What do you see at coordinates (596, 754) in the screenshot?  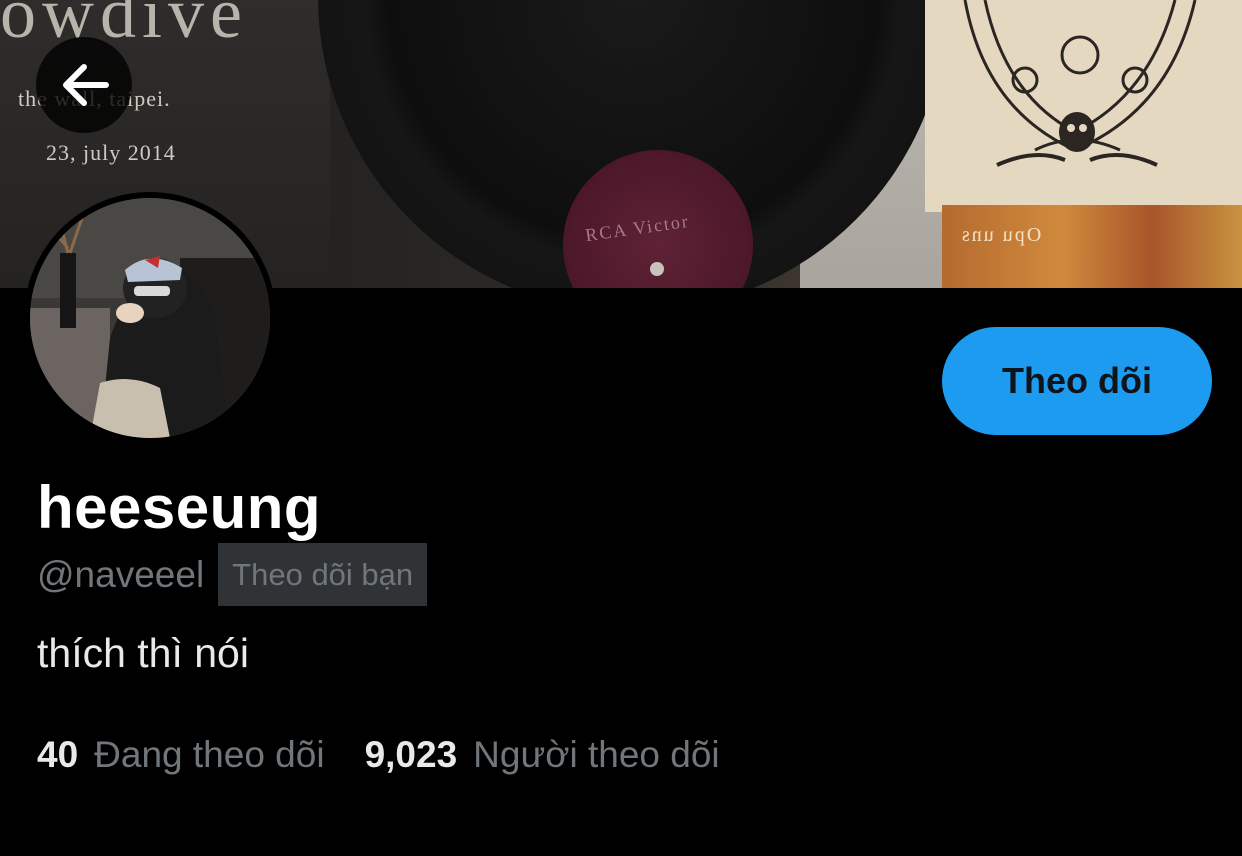 I see `followers-label: Người theo dõi` at bounding box center [596, 754].